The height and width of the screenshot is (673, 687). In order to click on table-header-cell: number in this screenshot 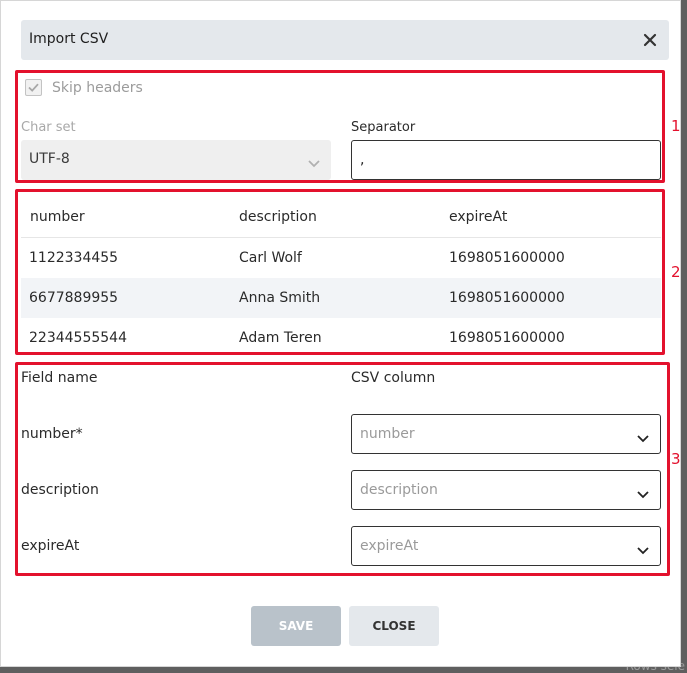, I will do `click(57, 217)`.